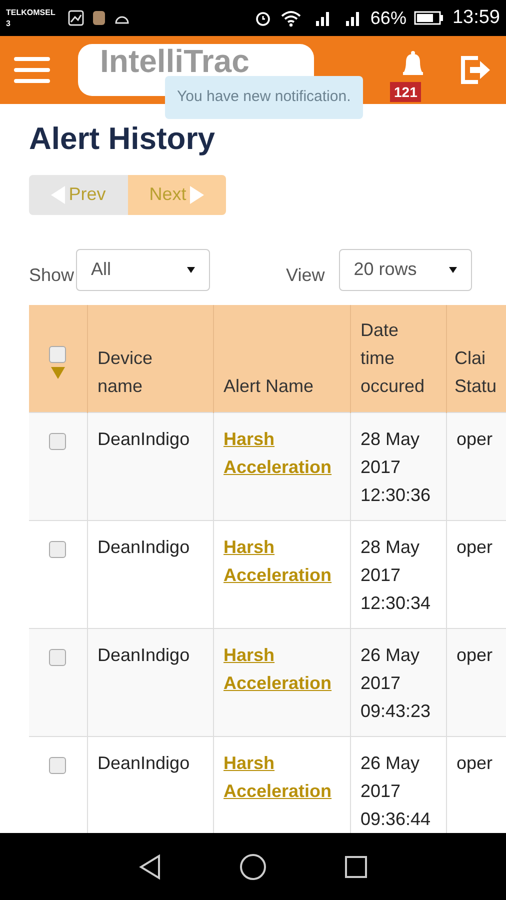  I want to click on next-button: Next, so click(177, 194).